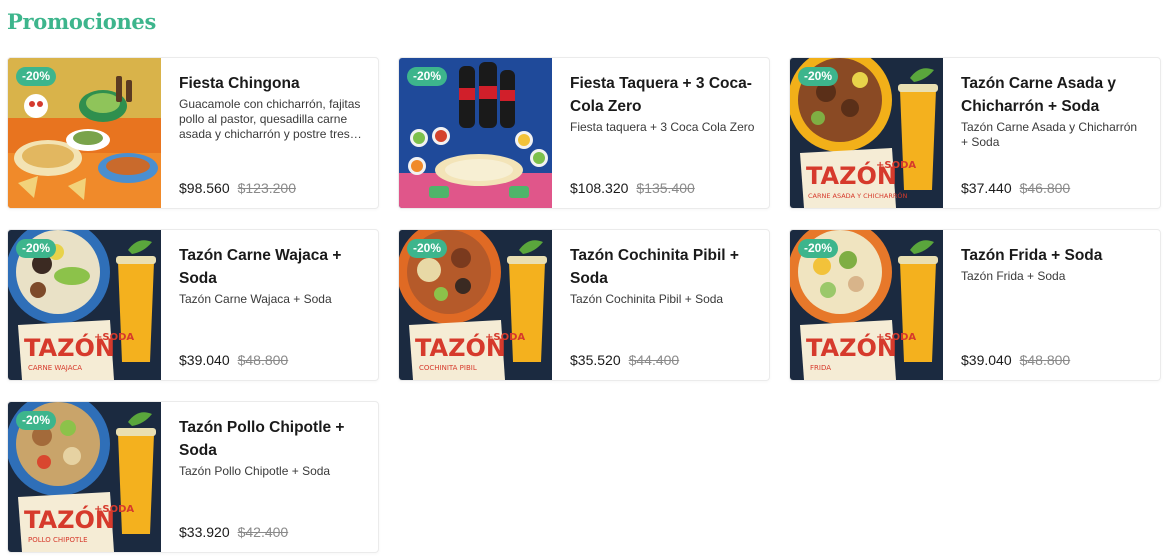 This screenshot has width=1172, height=560. Describe the element at coordinates (866, 305) in the screenshot. I see `bowl-soda-image: TAZÓN +SODA FRIDA -20%` at that location.